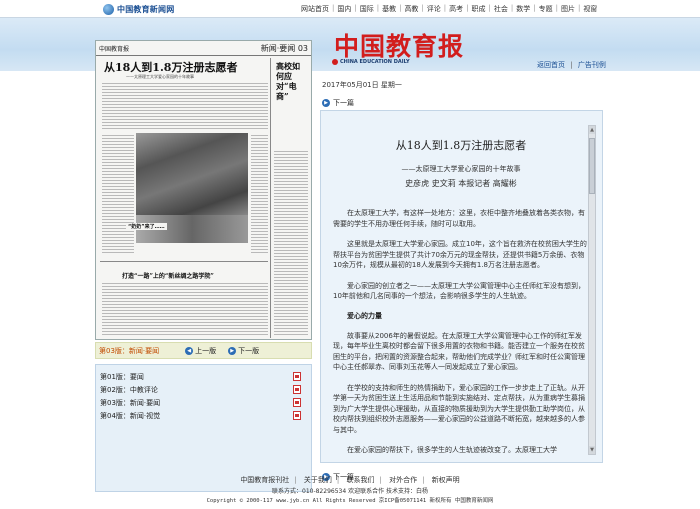 This screenshot has width=700, height=509. I want to click on footer-link: 对外合作, so click(403, 480).